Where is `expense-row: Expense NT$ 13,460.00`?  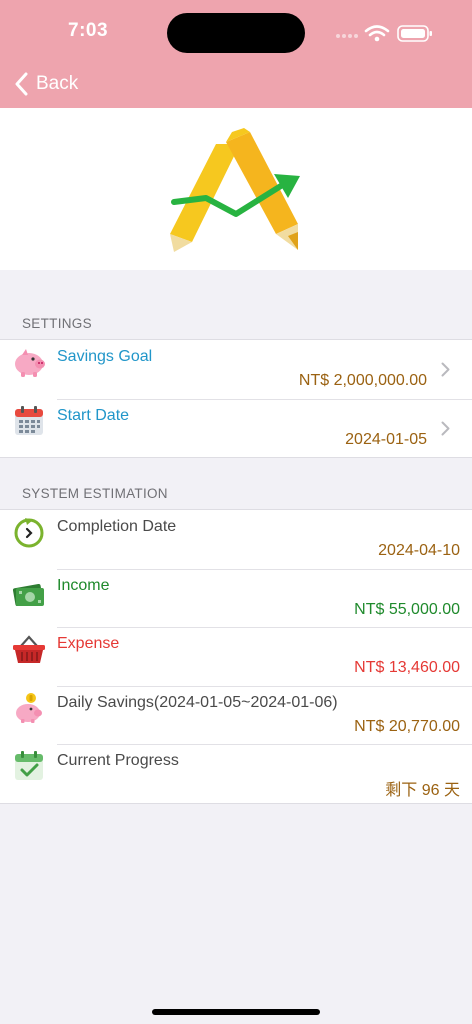
expense-row: Expense NT$ 13,460.00 is located at coordinates (236, 656).